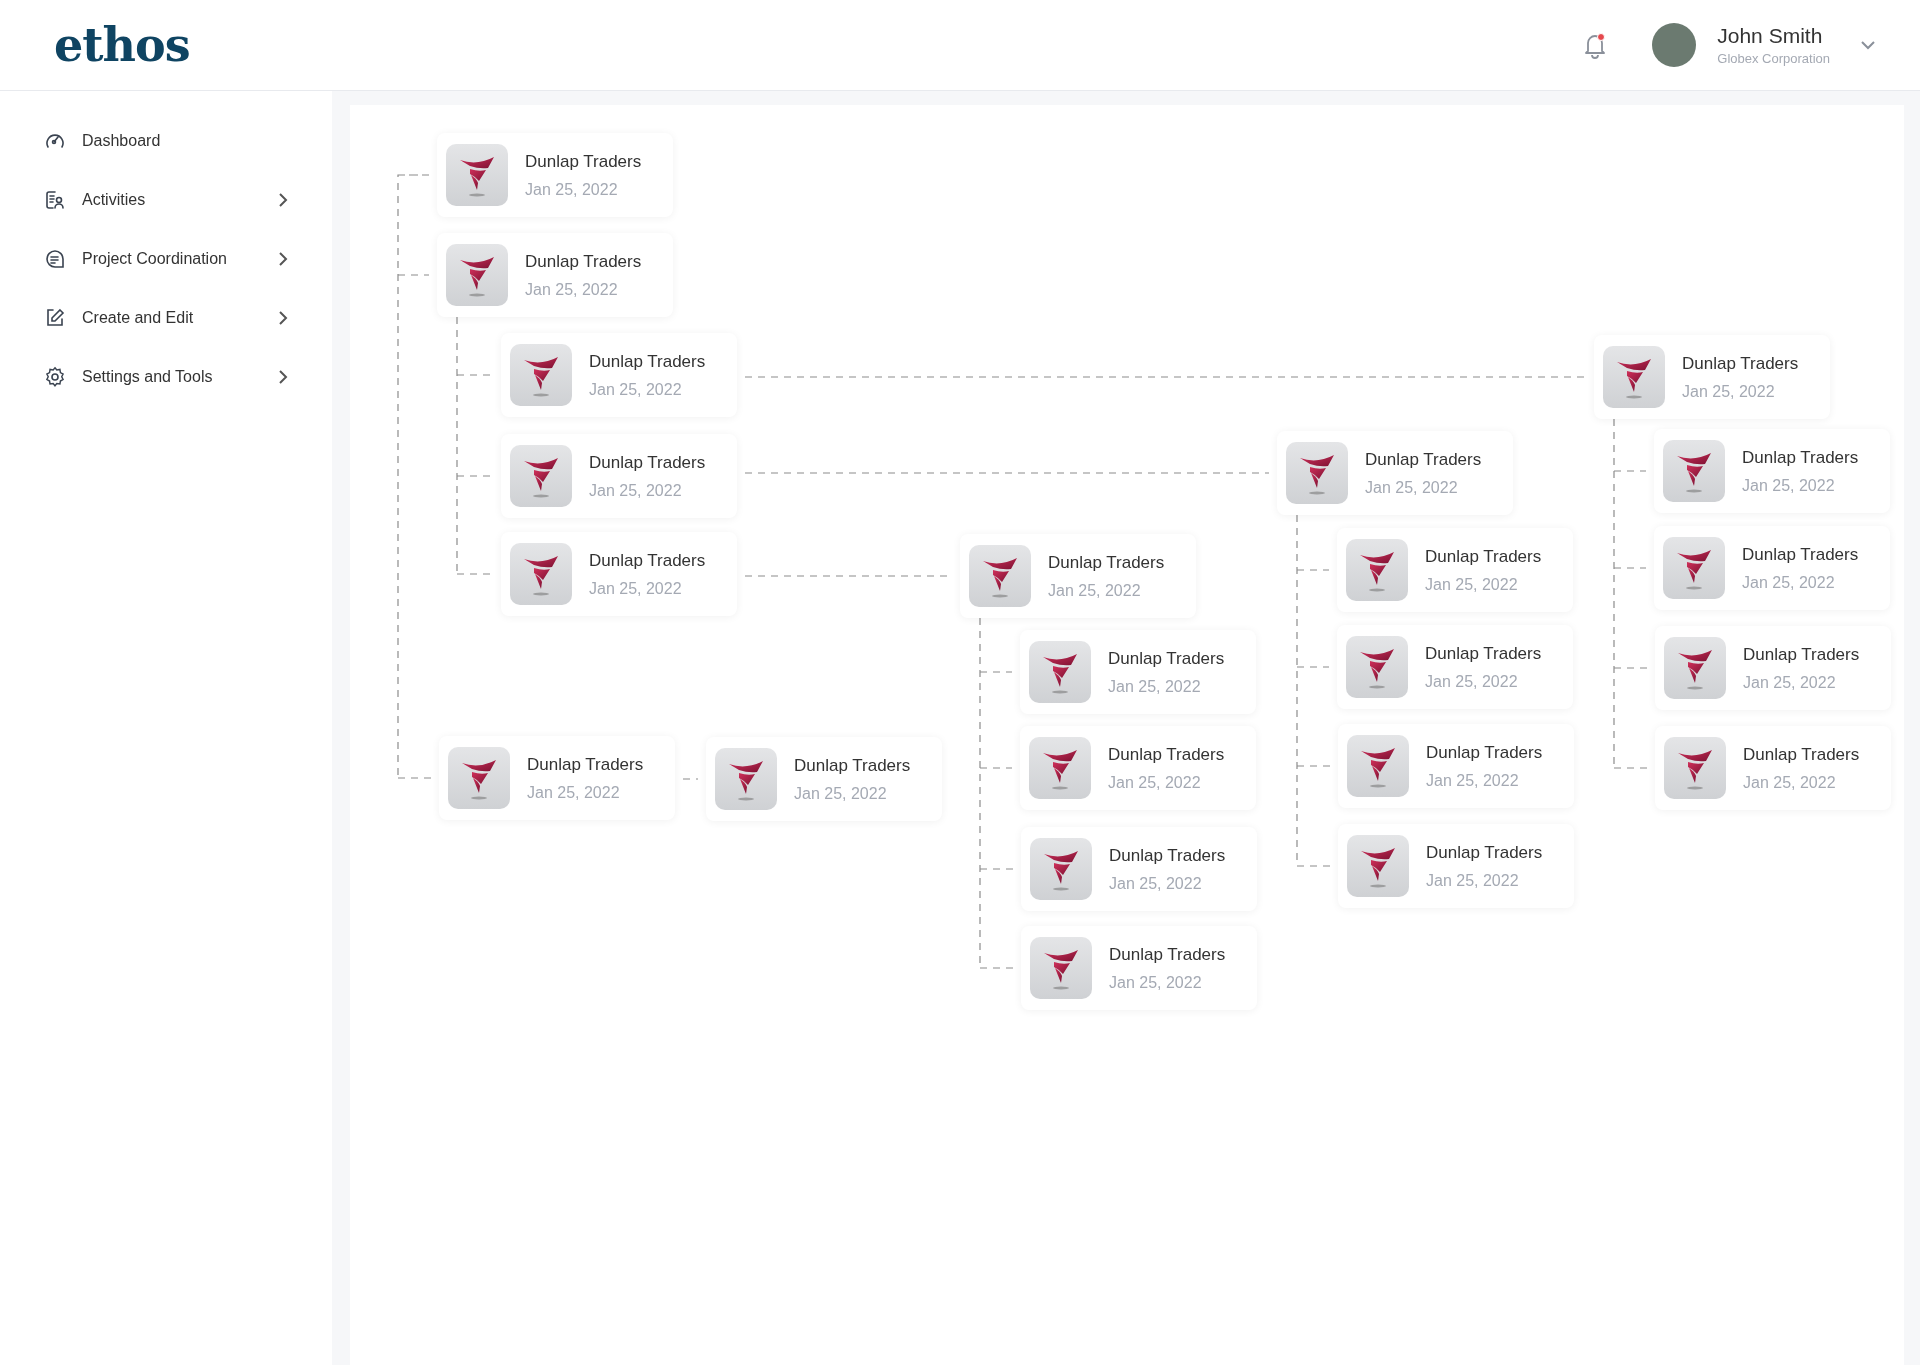 The image size is (1920, 1365). I want to click on nav-item: Activities, so click(166, 199).